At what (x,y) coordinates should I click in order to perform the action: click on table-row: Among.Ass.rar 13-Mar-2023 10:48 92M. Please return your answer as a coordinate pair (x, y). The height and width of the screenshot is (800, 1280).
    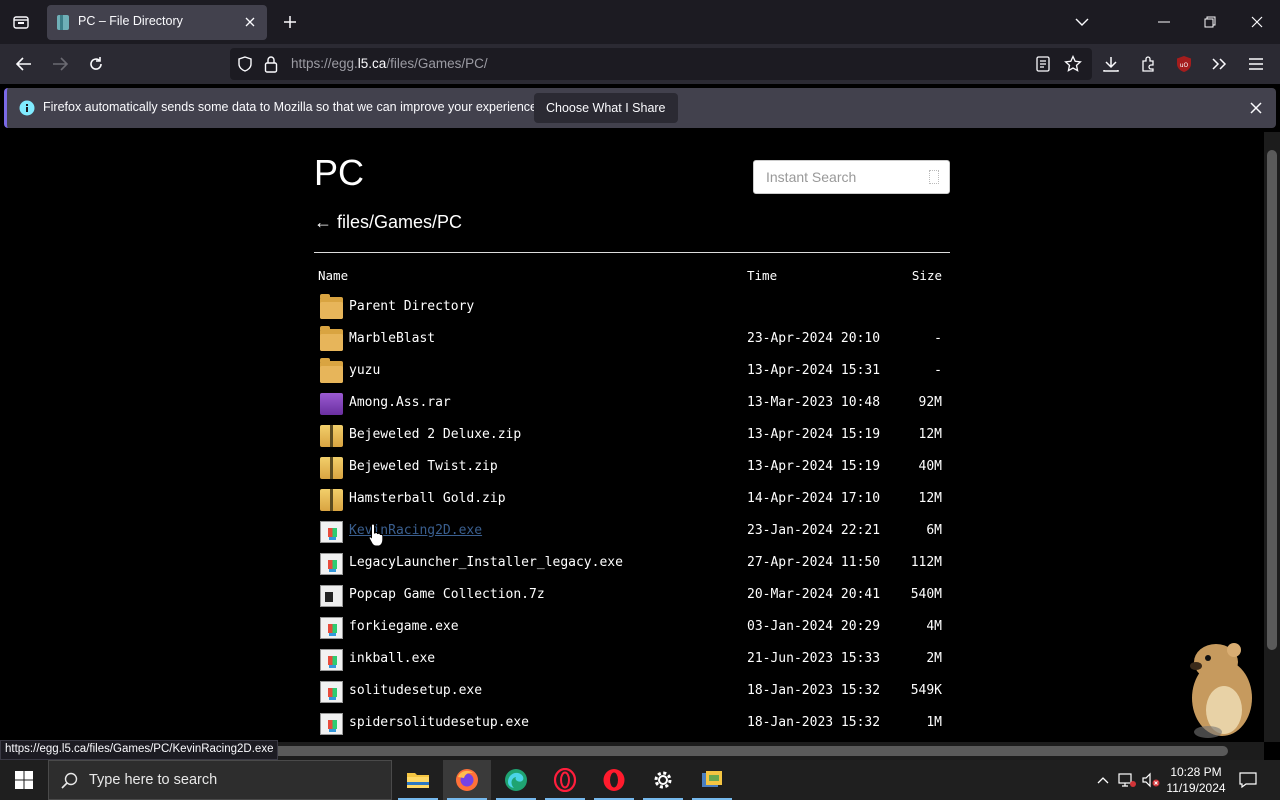
    Looking at the image, I should click on (632, 404).